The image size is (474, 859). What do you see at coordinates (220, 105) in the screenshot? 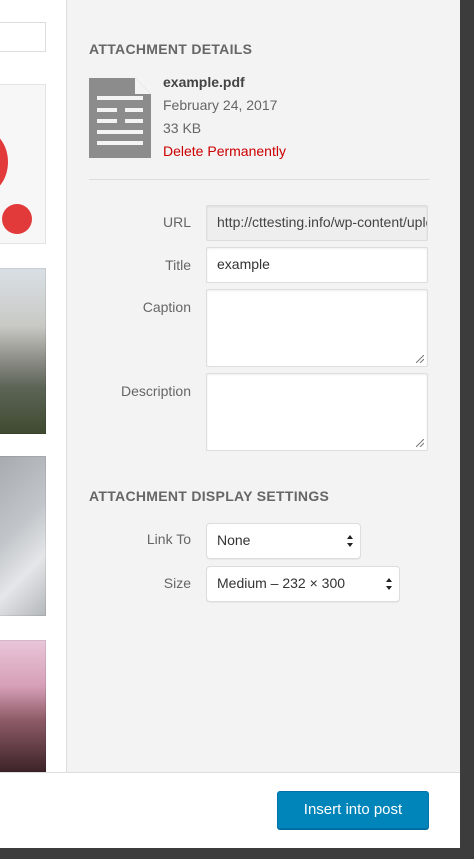
I see `upload-date: February 24, 2017` at bounding box center [220, 105].